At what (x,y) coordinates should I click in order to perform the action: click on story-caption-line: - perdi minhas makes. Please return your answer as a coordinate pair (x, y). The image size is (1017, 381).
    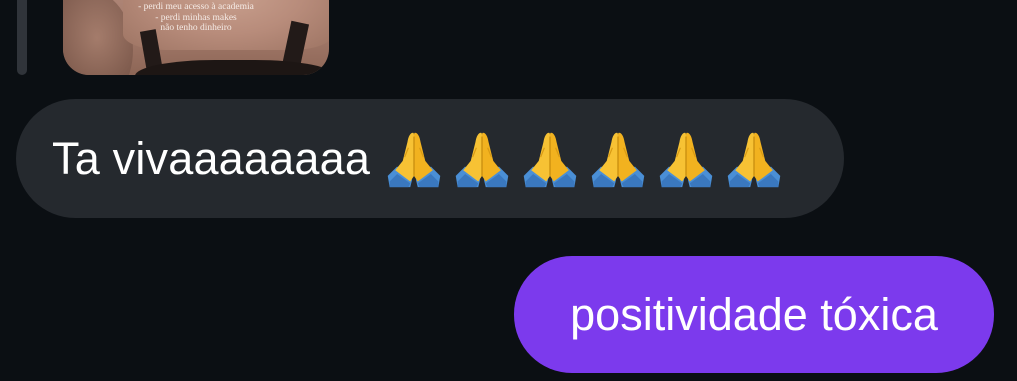
    Looking at the image, I should click on (196, 17).